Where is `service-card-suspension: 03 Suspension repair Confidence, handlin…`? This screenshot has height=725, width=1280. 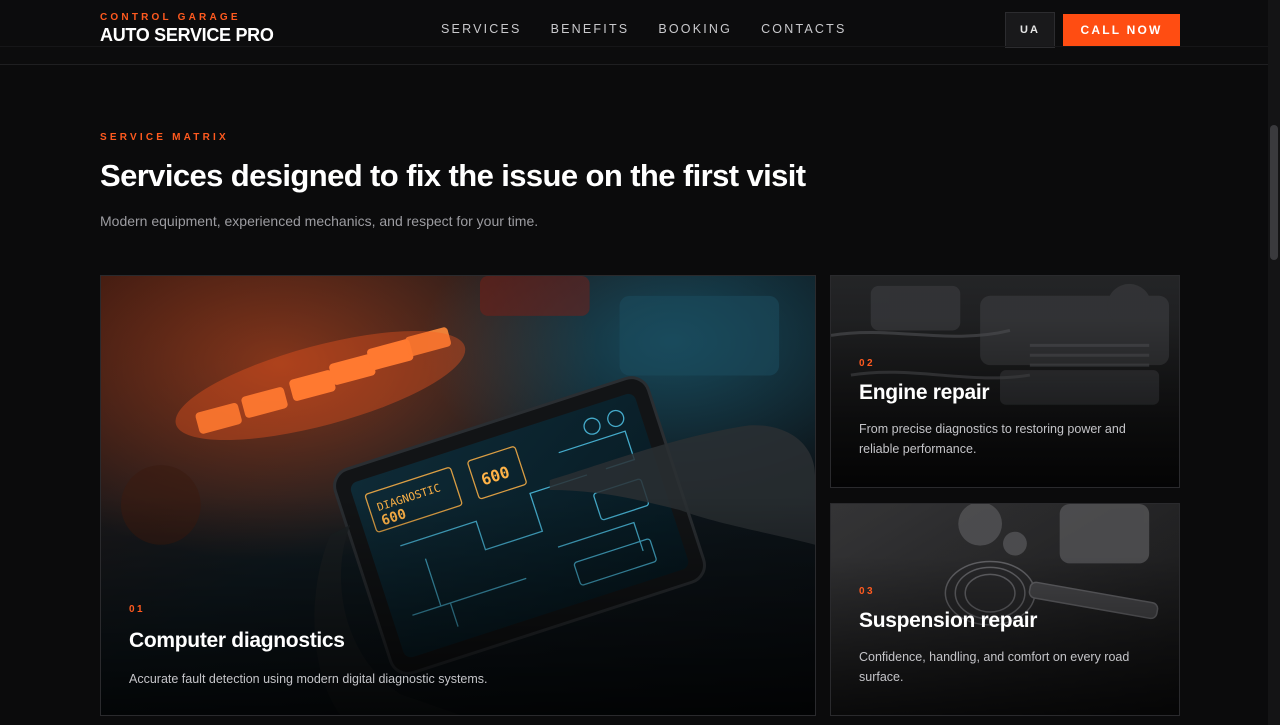 service-card-suspension: 03 Suspension repair Confidence, handlin… is located at coordinates (1005, 609).